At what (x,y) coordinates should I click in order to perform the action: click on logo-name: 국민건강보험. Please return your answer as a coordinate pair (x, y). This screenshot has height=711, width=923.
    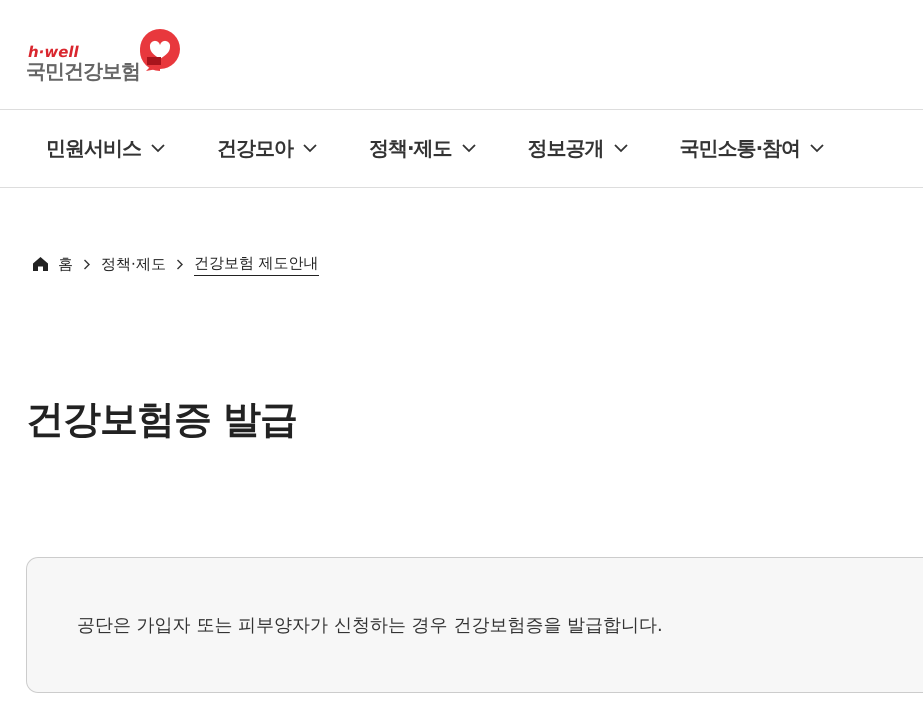
    Looking at the image, I should click on (83, 71).